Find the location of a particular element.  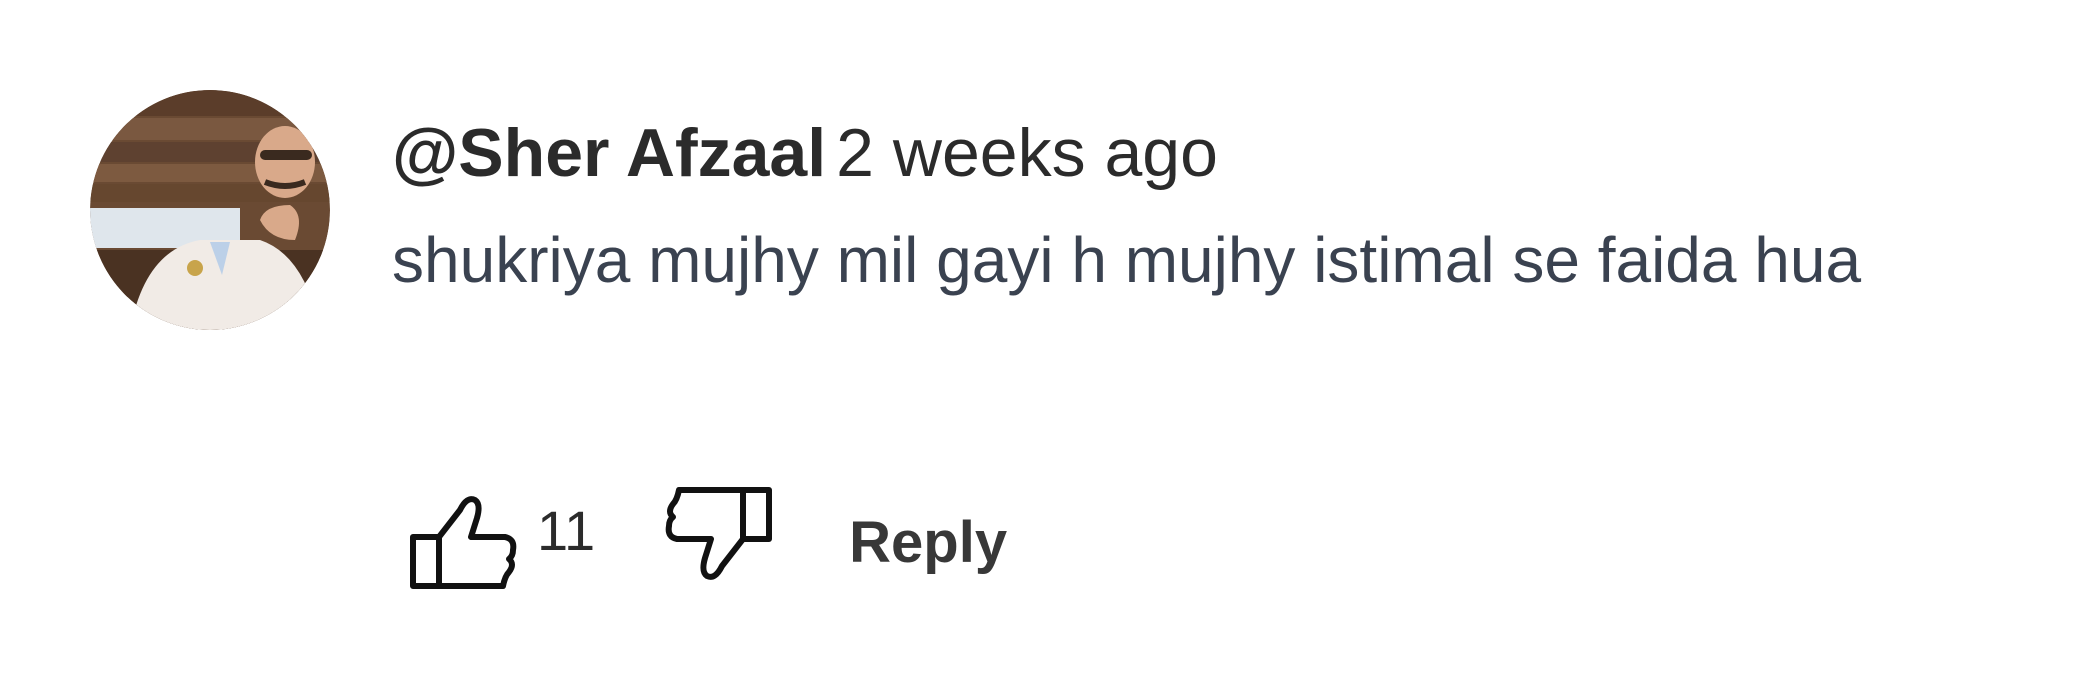

avatar is located at coordinates (210, 210).